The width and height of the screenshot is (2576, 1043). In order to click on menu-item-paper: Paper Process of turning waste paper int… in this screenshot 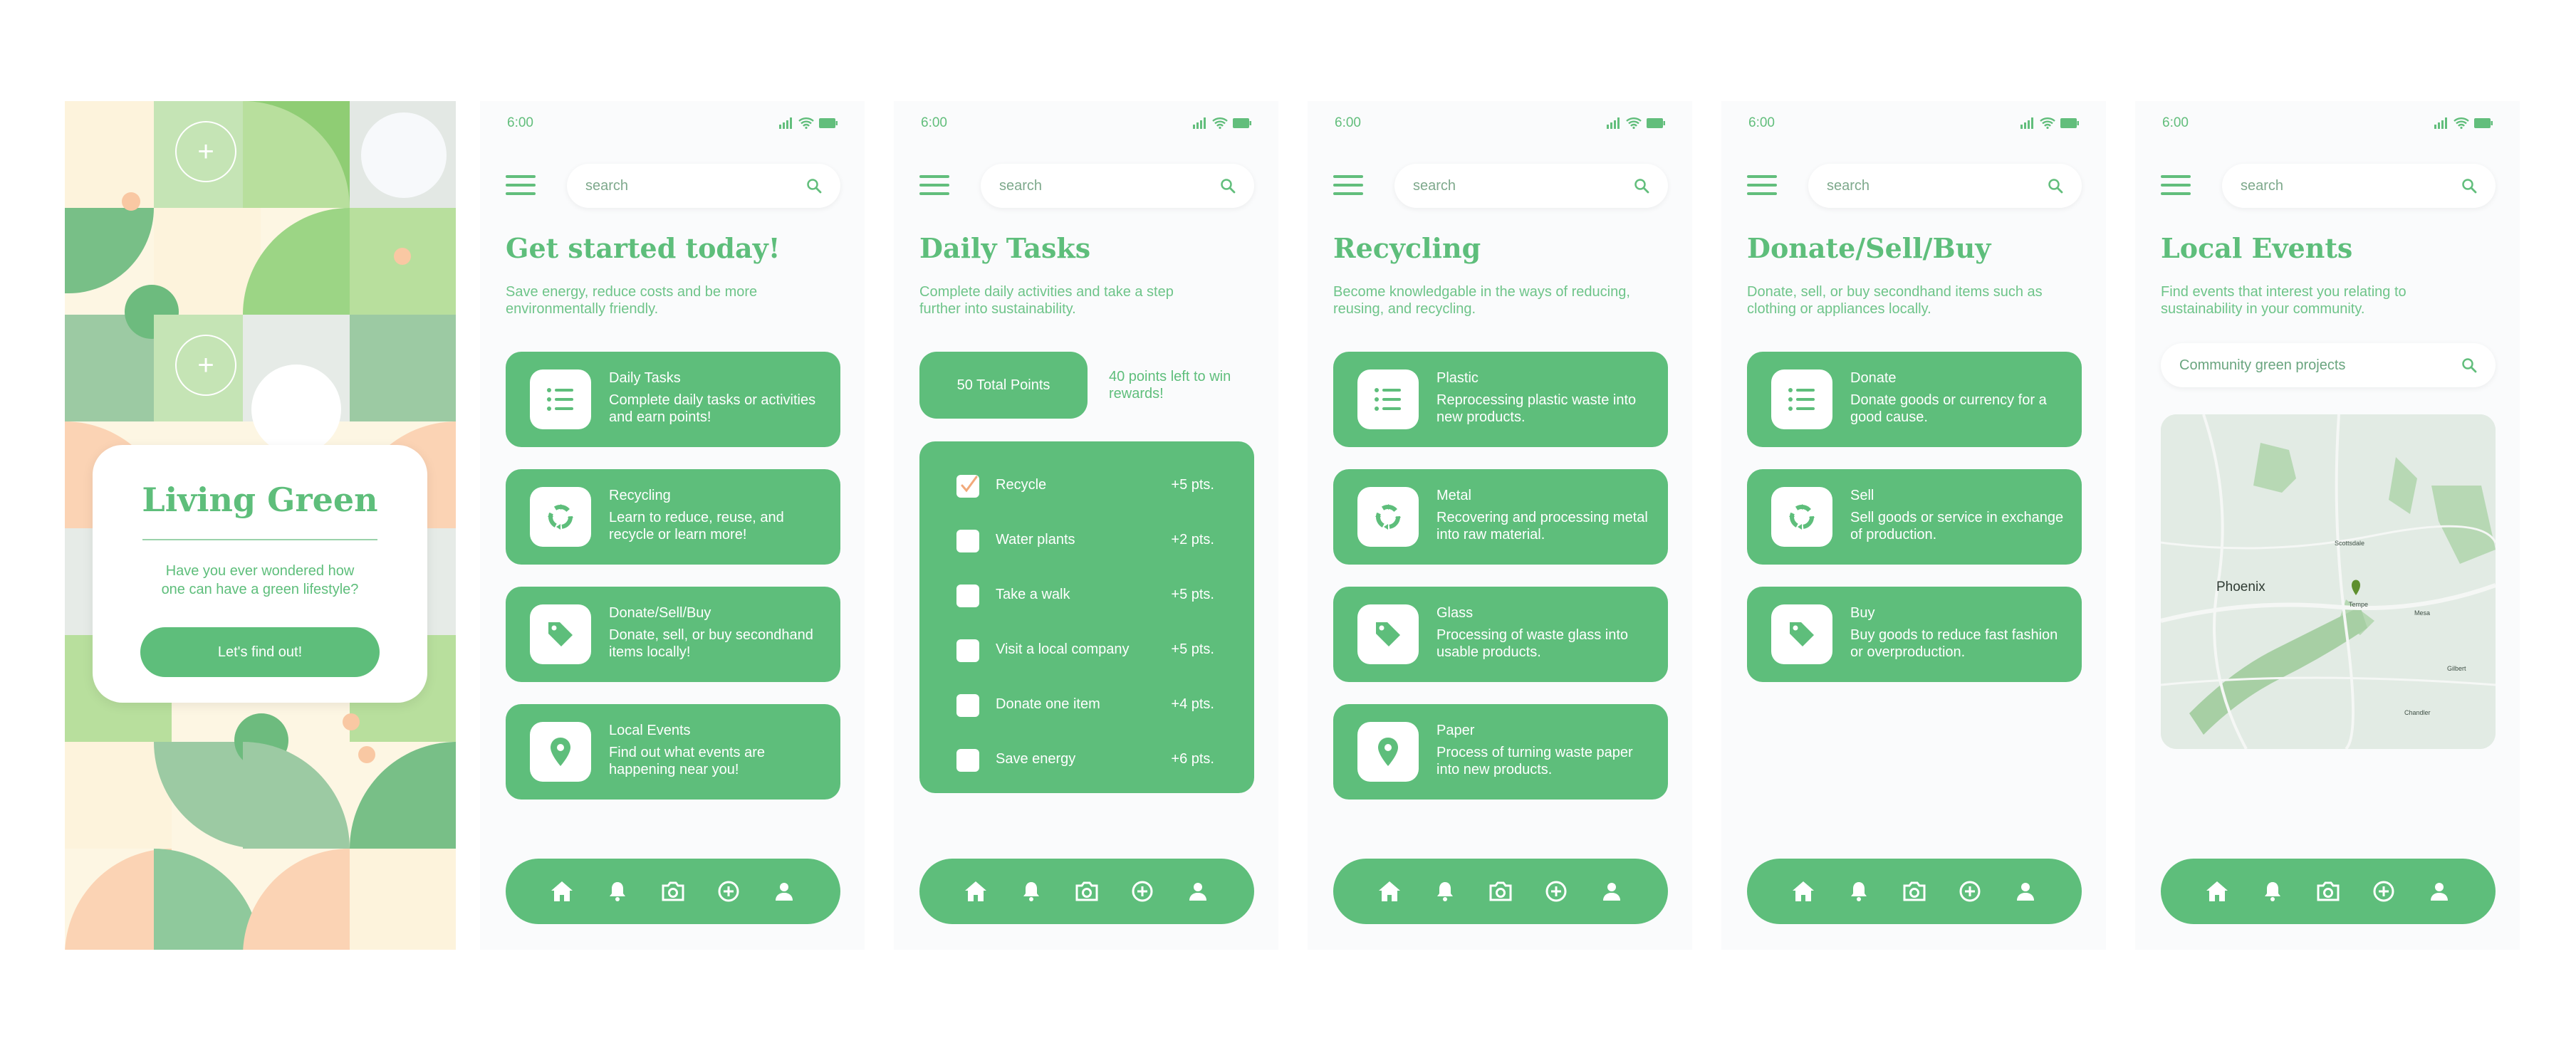, I will do `click(1500, 752)`.